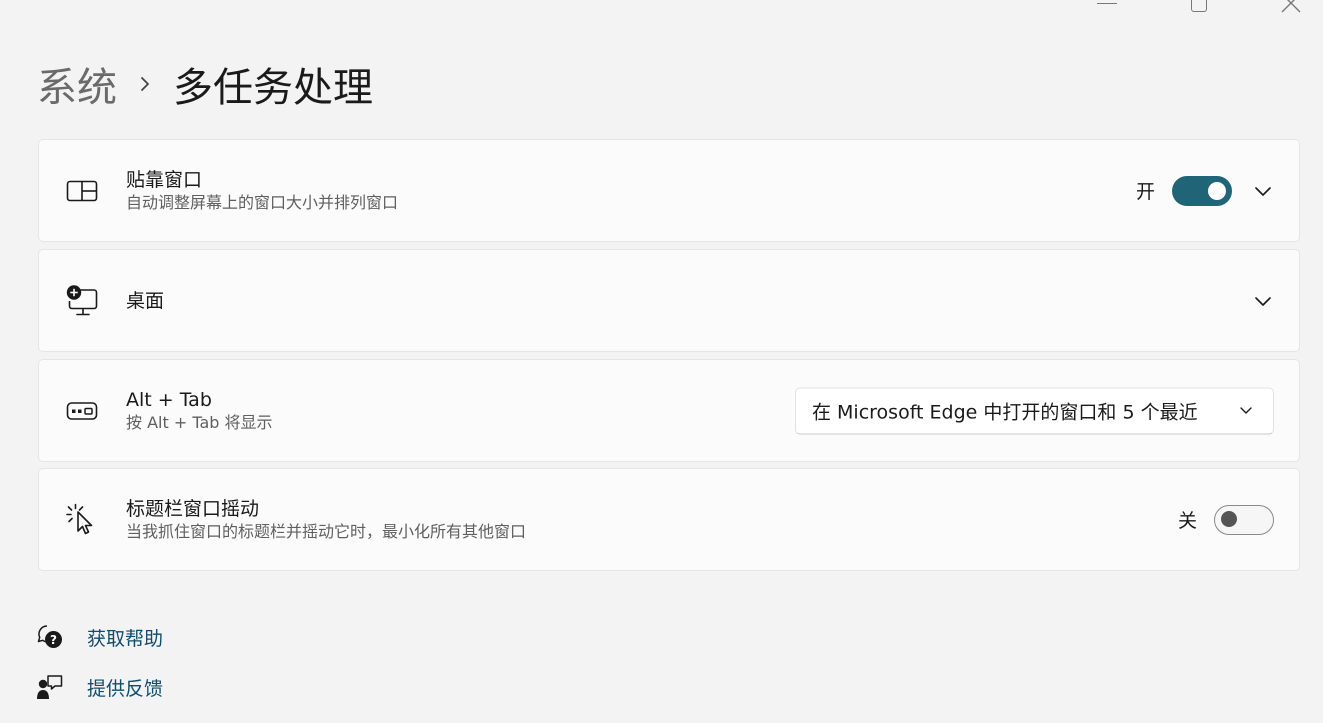  I want to click on maximize-button, so click(1199, 8).